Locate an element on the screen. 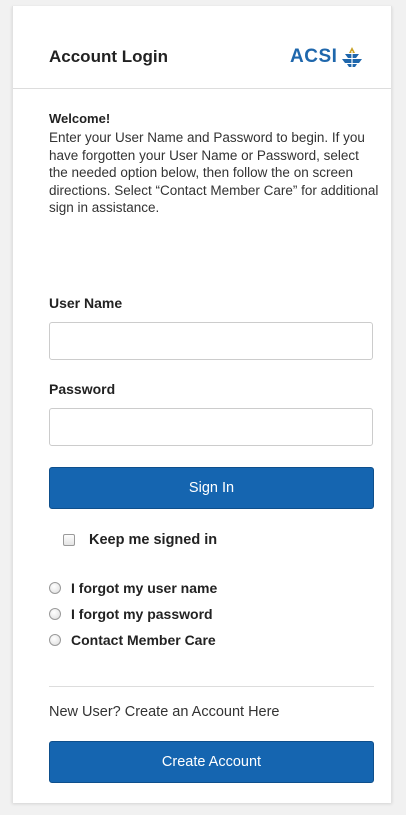 Image resolution: width=406 pixels, height=815 pixels. sign-in-button: Sign In is located at coordinates (211, 488).